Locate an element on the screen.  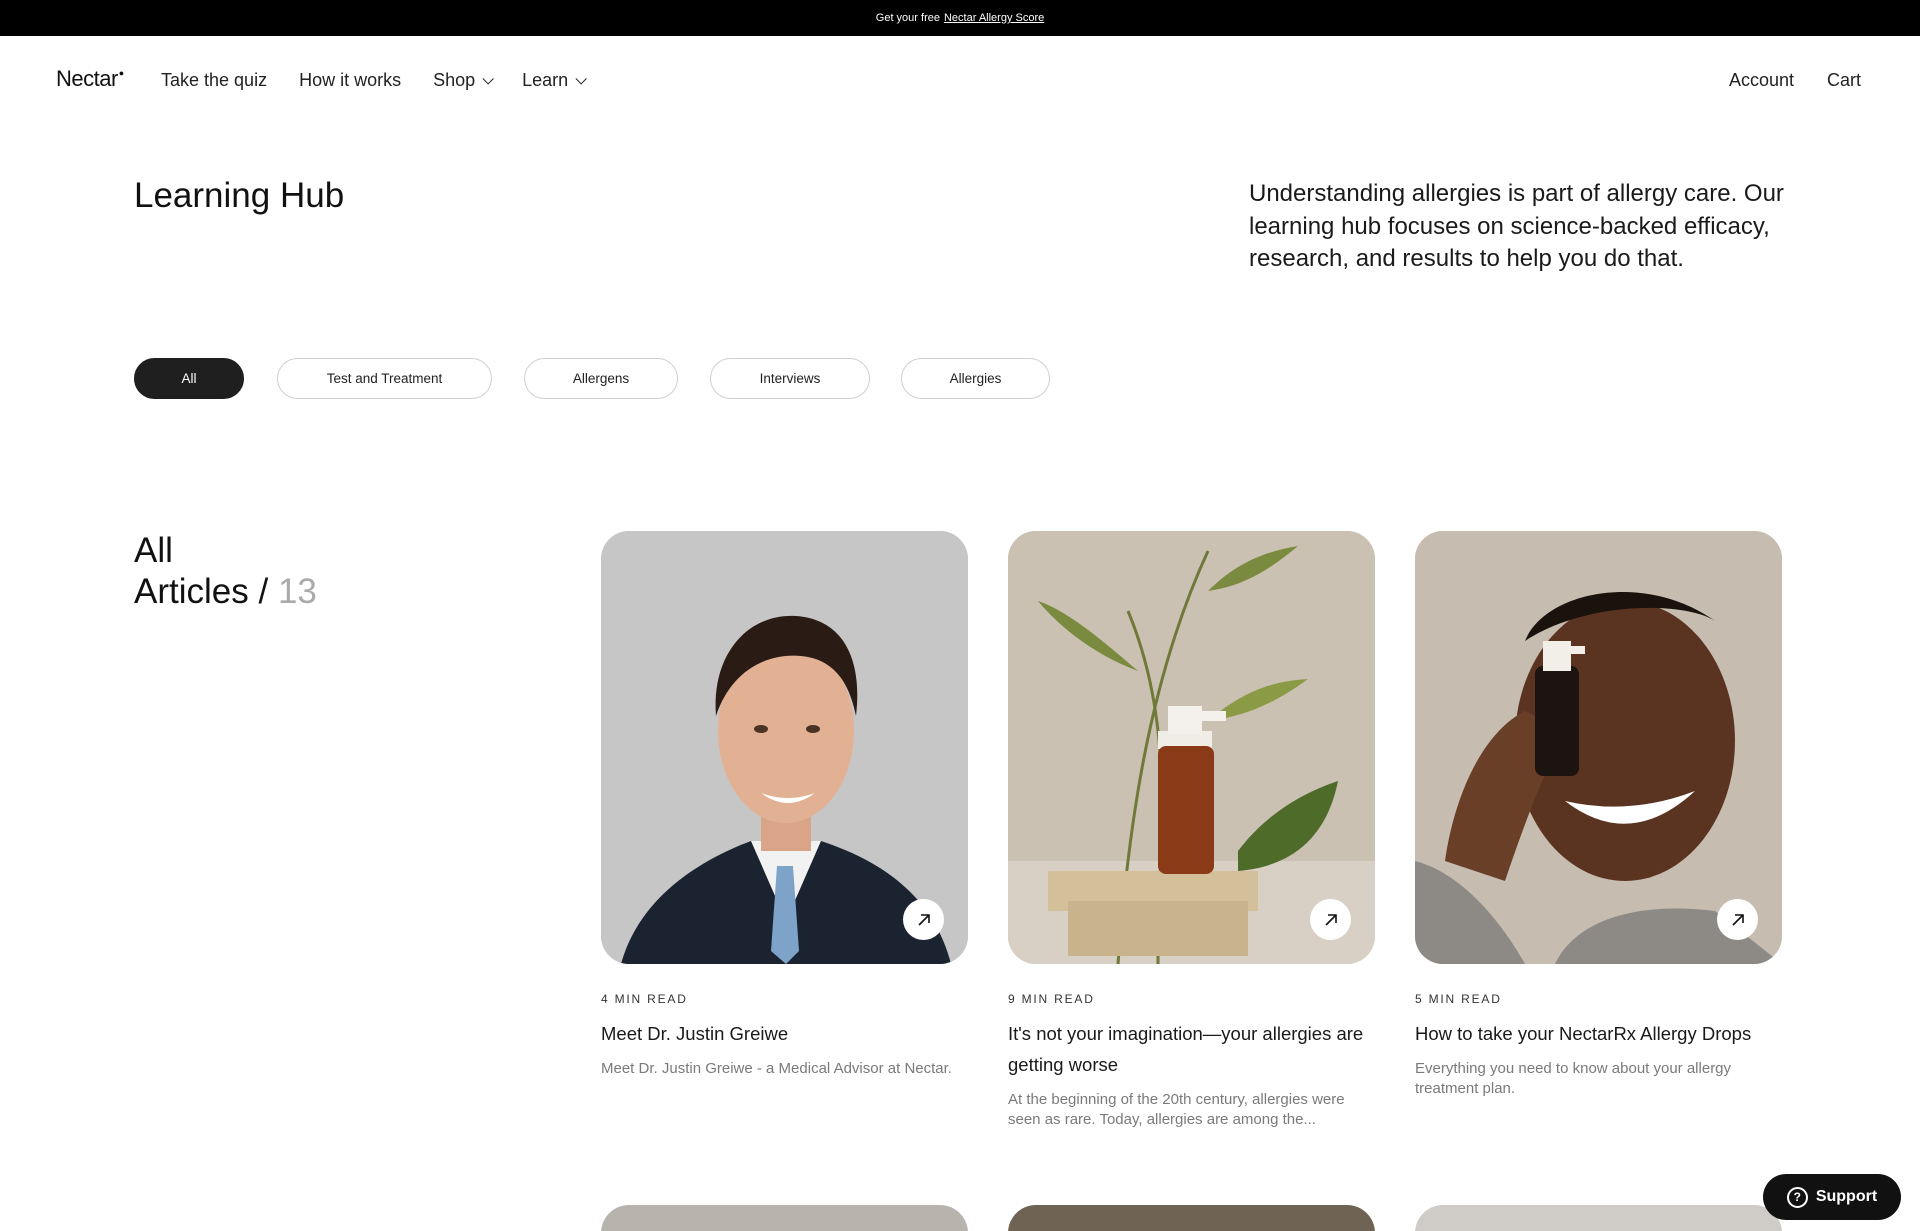
heading-articles: Articles / is located at coordinates (201, 591).